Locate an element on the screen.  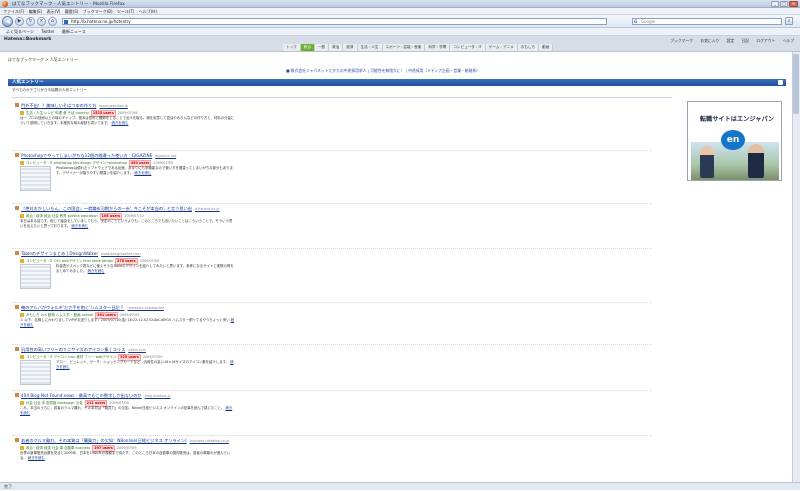
menu-view: 表示(V) is located at coordinates (54, 11).